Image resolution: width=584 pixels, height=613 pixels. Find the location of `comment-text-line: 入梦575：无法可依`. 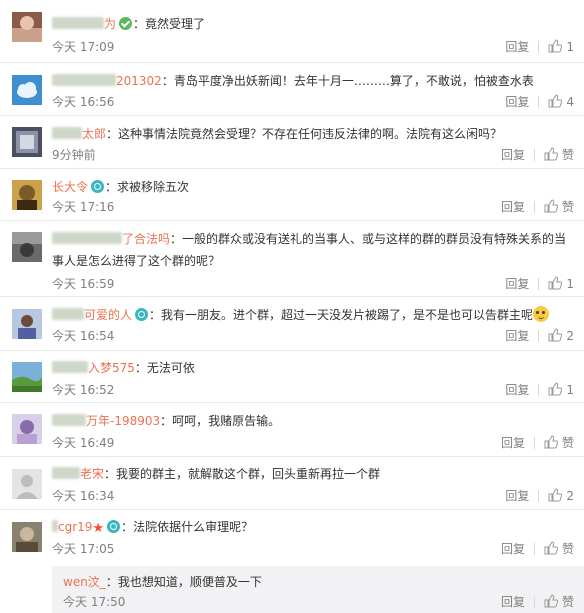

comment-text-line: 入梦575：无法可依 is located at coordinates (313, 368).